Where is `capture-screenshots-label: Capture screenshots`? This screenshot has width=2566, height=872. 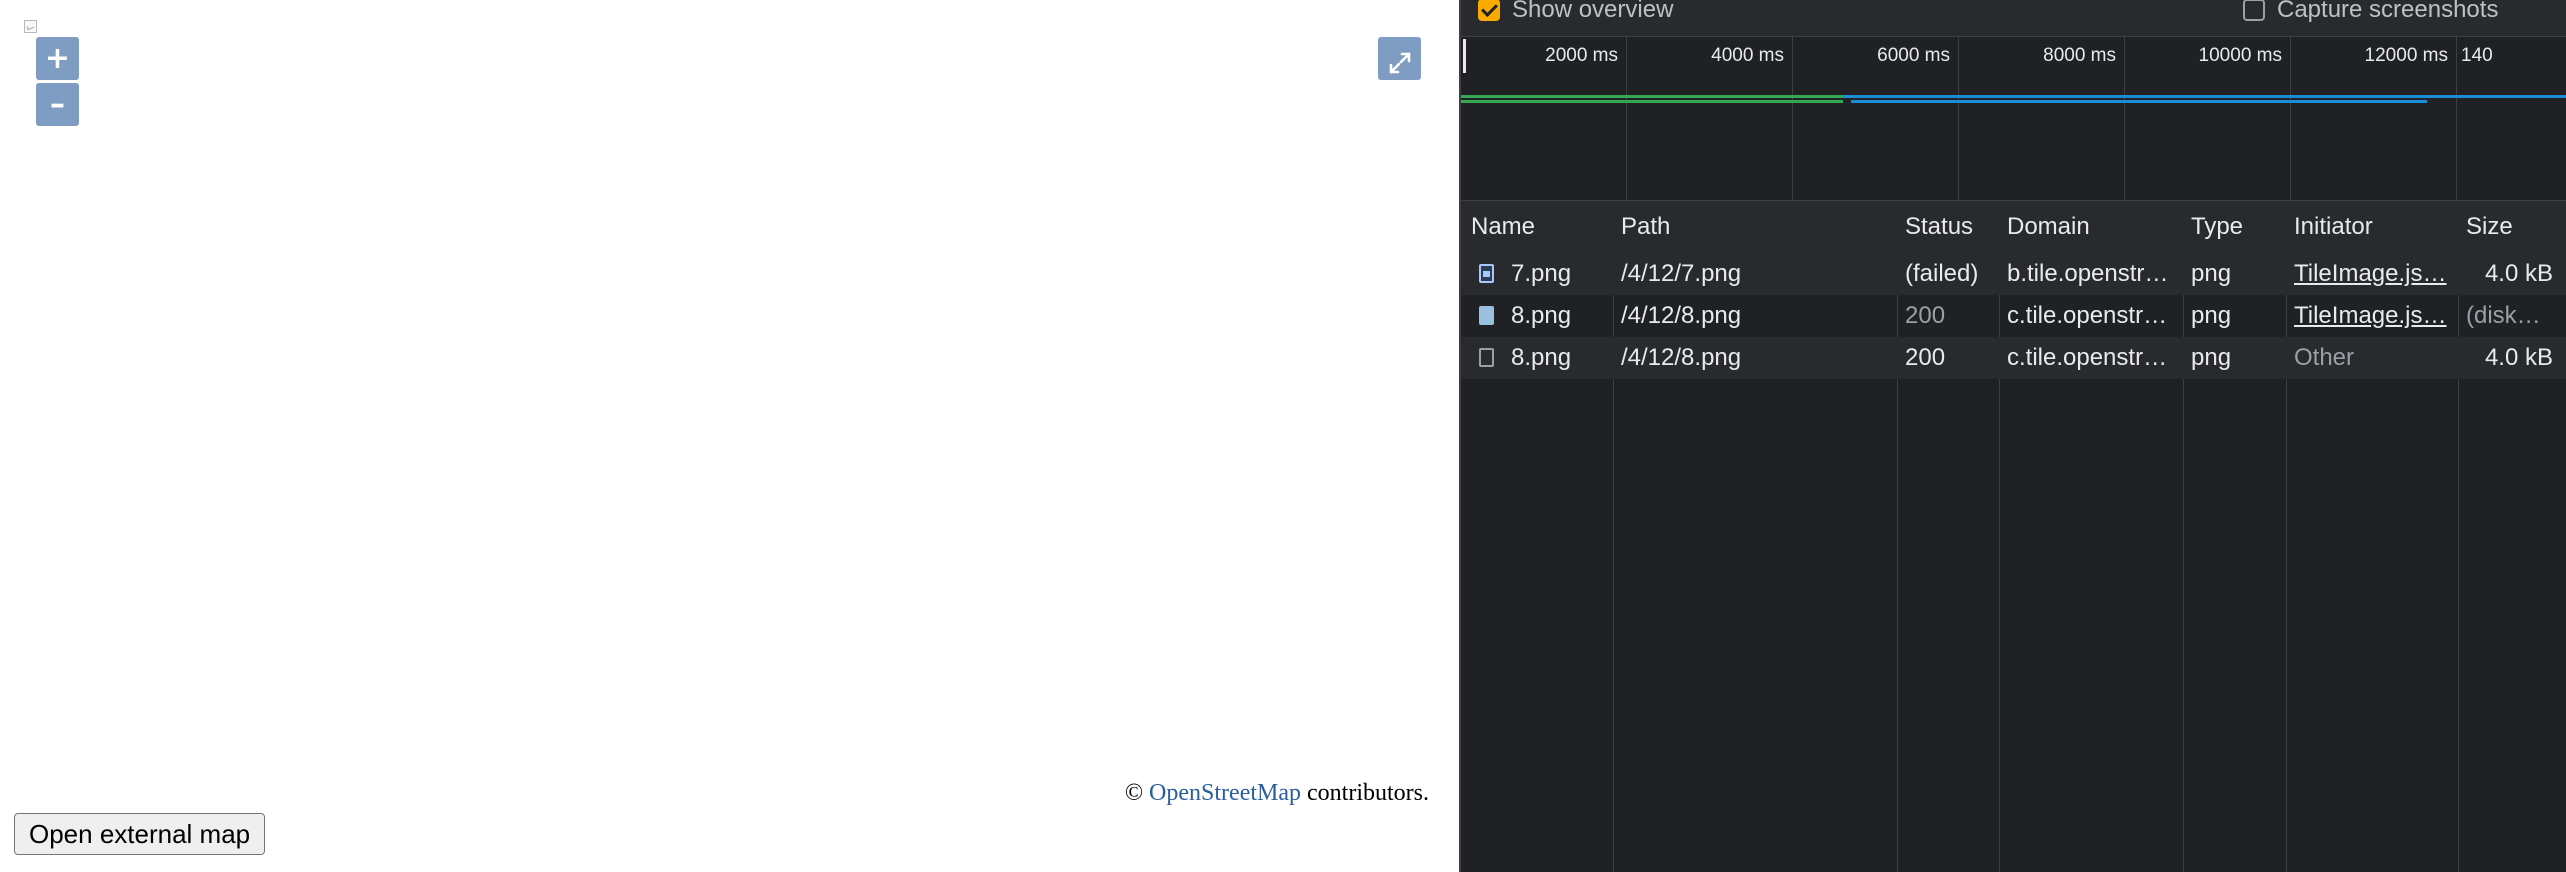 capture-screenshots-label: Capture screenshots is located at coordinates (2388, 11).